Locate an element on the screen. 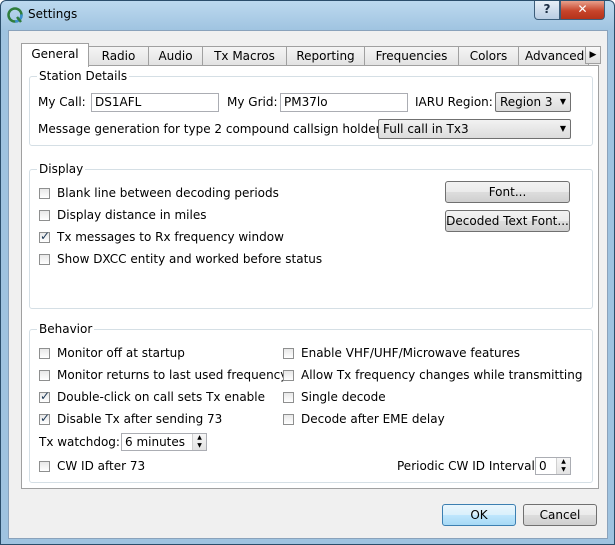  double-click-tx-enable-checkbox: ✓ Double-click on call sets Tx enable is located at coordinates (159, 398).